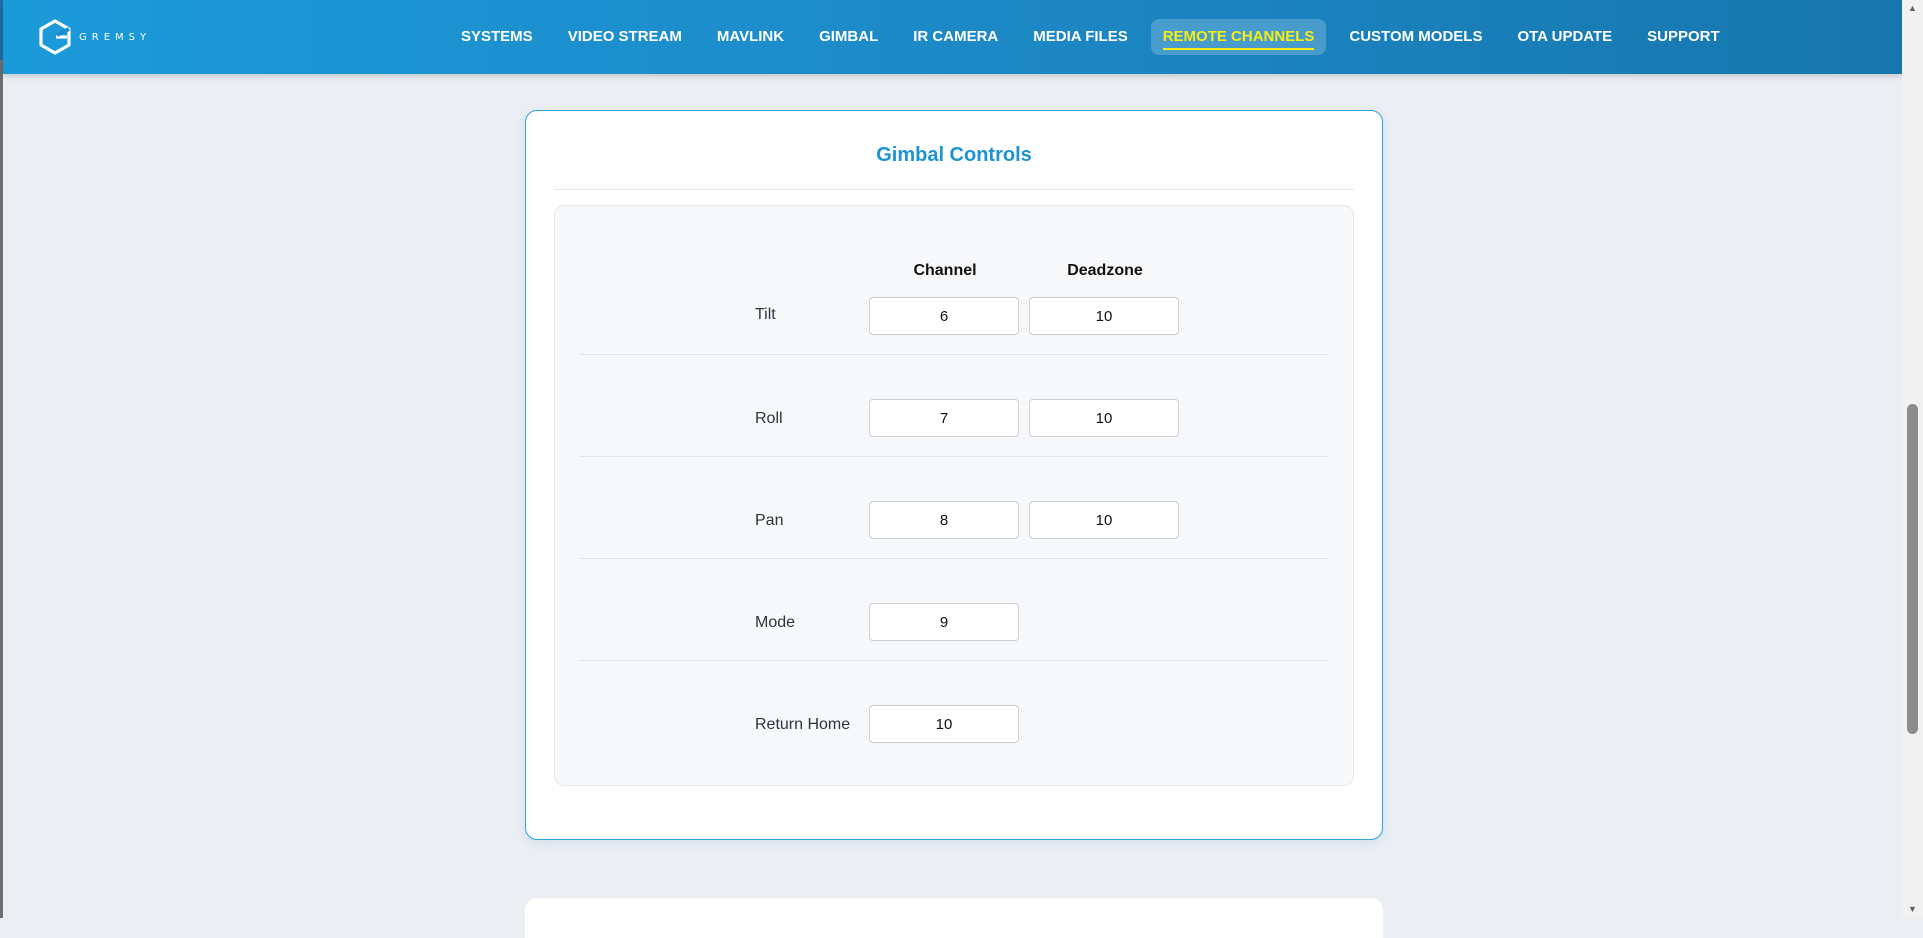 The height and width of the screenshot is (938, 1923). What do you see at coordinates (1, 459) in the screenshot?
I see `window-edge` at bounding box center [1, 459].